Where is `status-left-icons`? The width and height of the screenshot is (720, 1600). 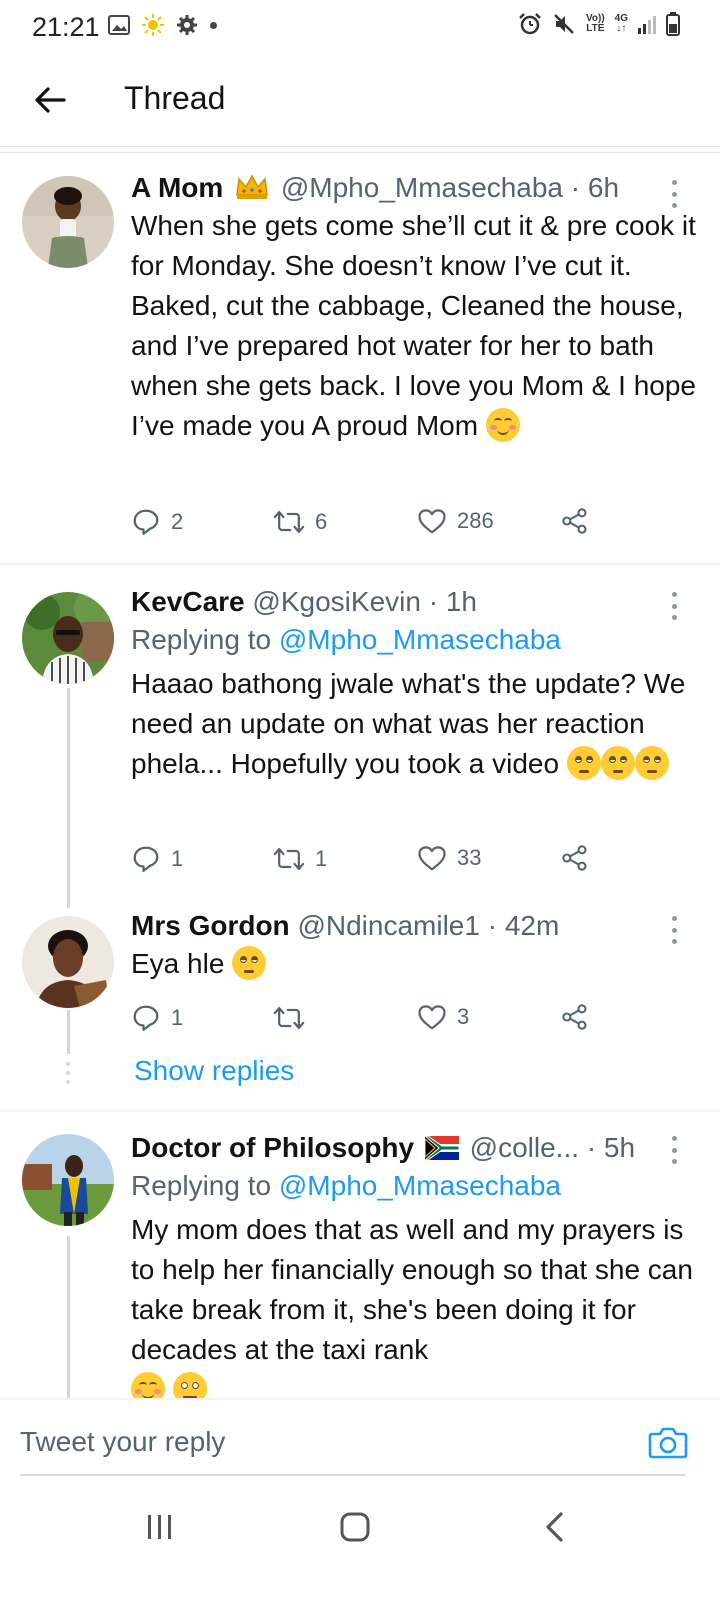 status-left-icons is located at coordinates (162, 25).